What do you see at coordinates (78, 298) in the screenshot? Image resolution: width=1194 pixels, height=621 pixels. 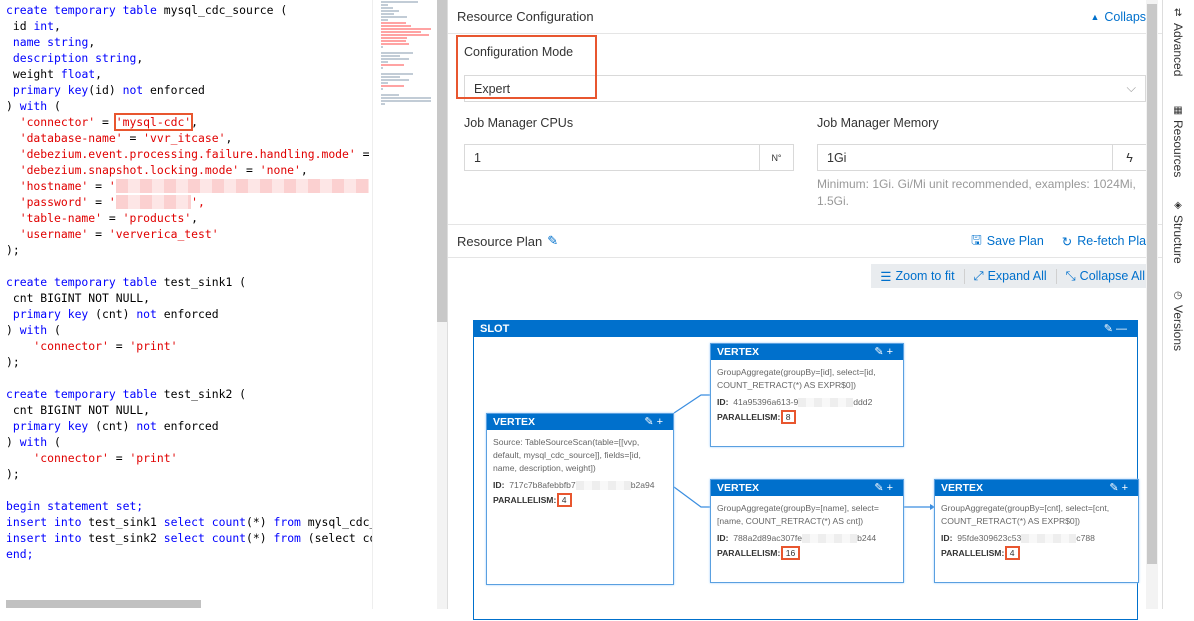 I see `code-token: cnt BIGINT NOT NULL,` at bounding box center [78, 298].